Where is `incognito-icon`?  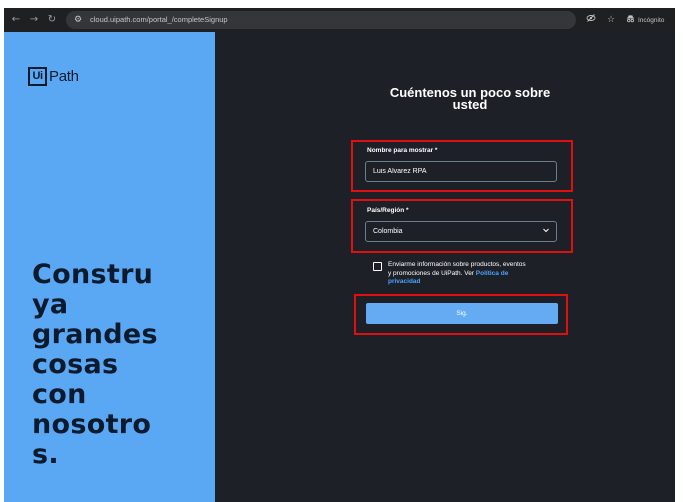
incognito-icon is located at coordinates (630, 20).